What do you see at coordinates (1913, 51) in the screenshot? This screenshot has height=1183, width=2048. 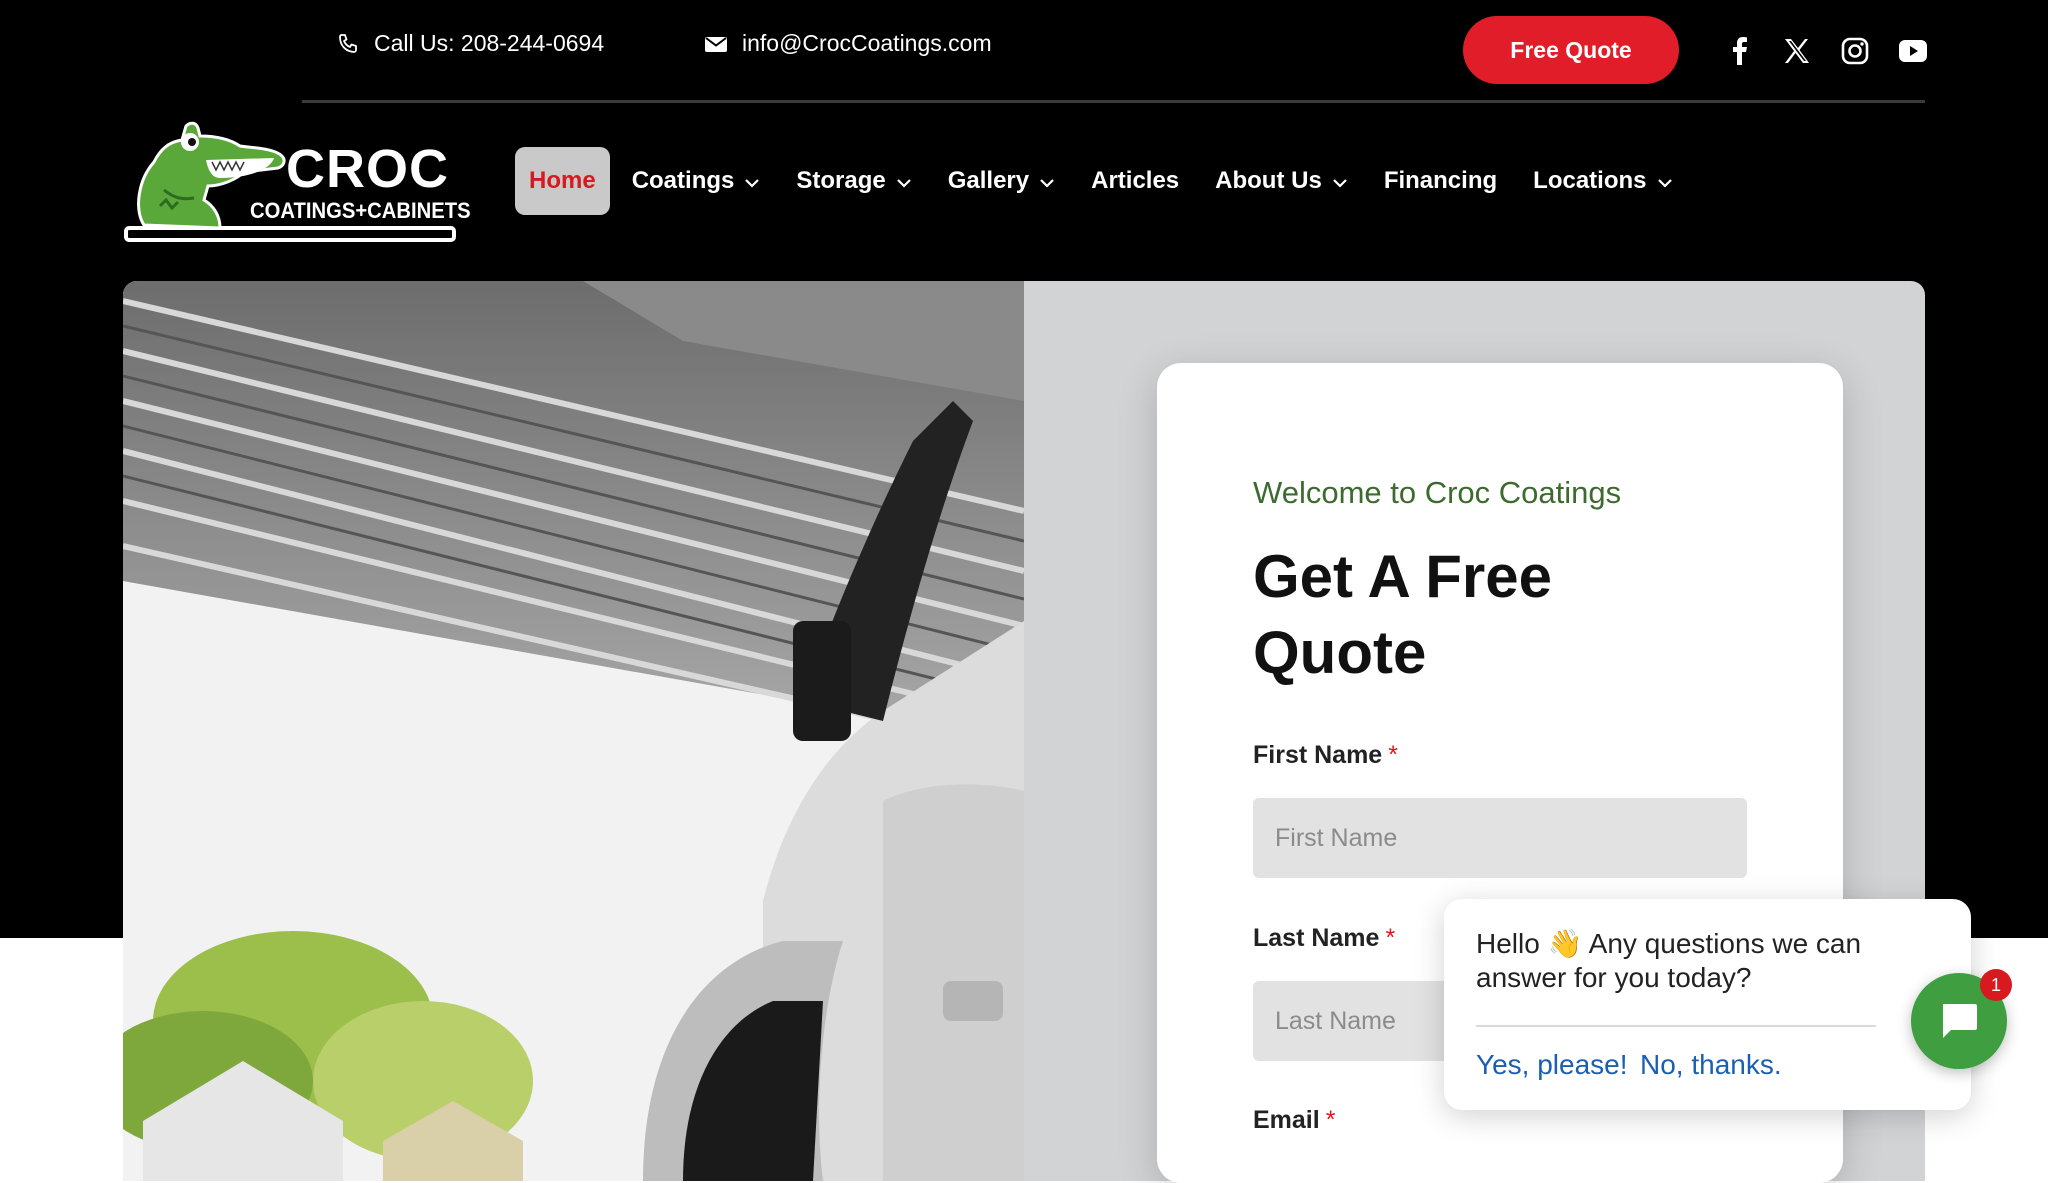 I see `youtube-icon` at bounding box center [1913, 51].